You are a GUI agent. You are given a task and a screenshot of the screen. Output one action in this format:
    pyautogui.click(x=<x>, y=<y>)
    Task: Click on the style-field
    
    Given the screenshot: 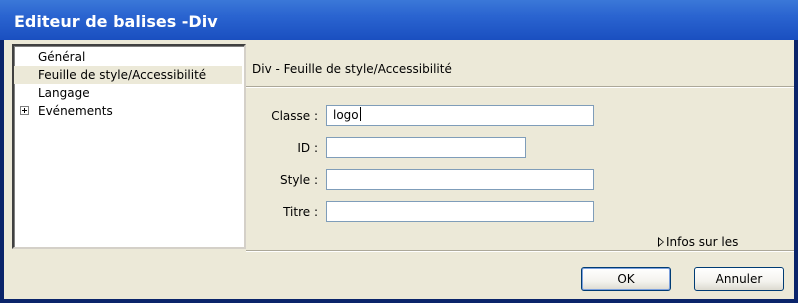 What is the action you would take?
    pyautogui.click(x=460, y=179)
    